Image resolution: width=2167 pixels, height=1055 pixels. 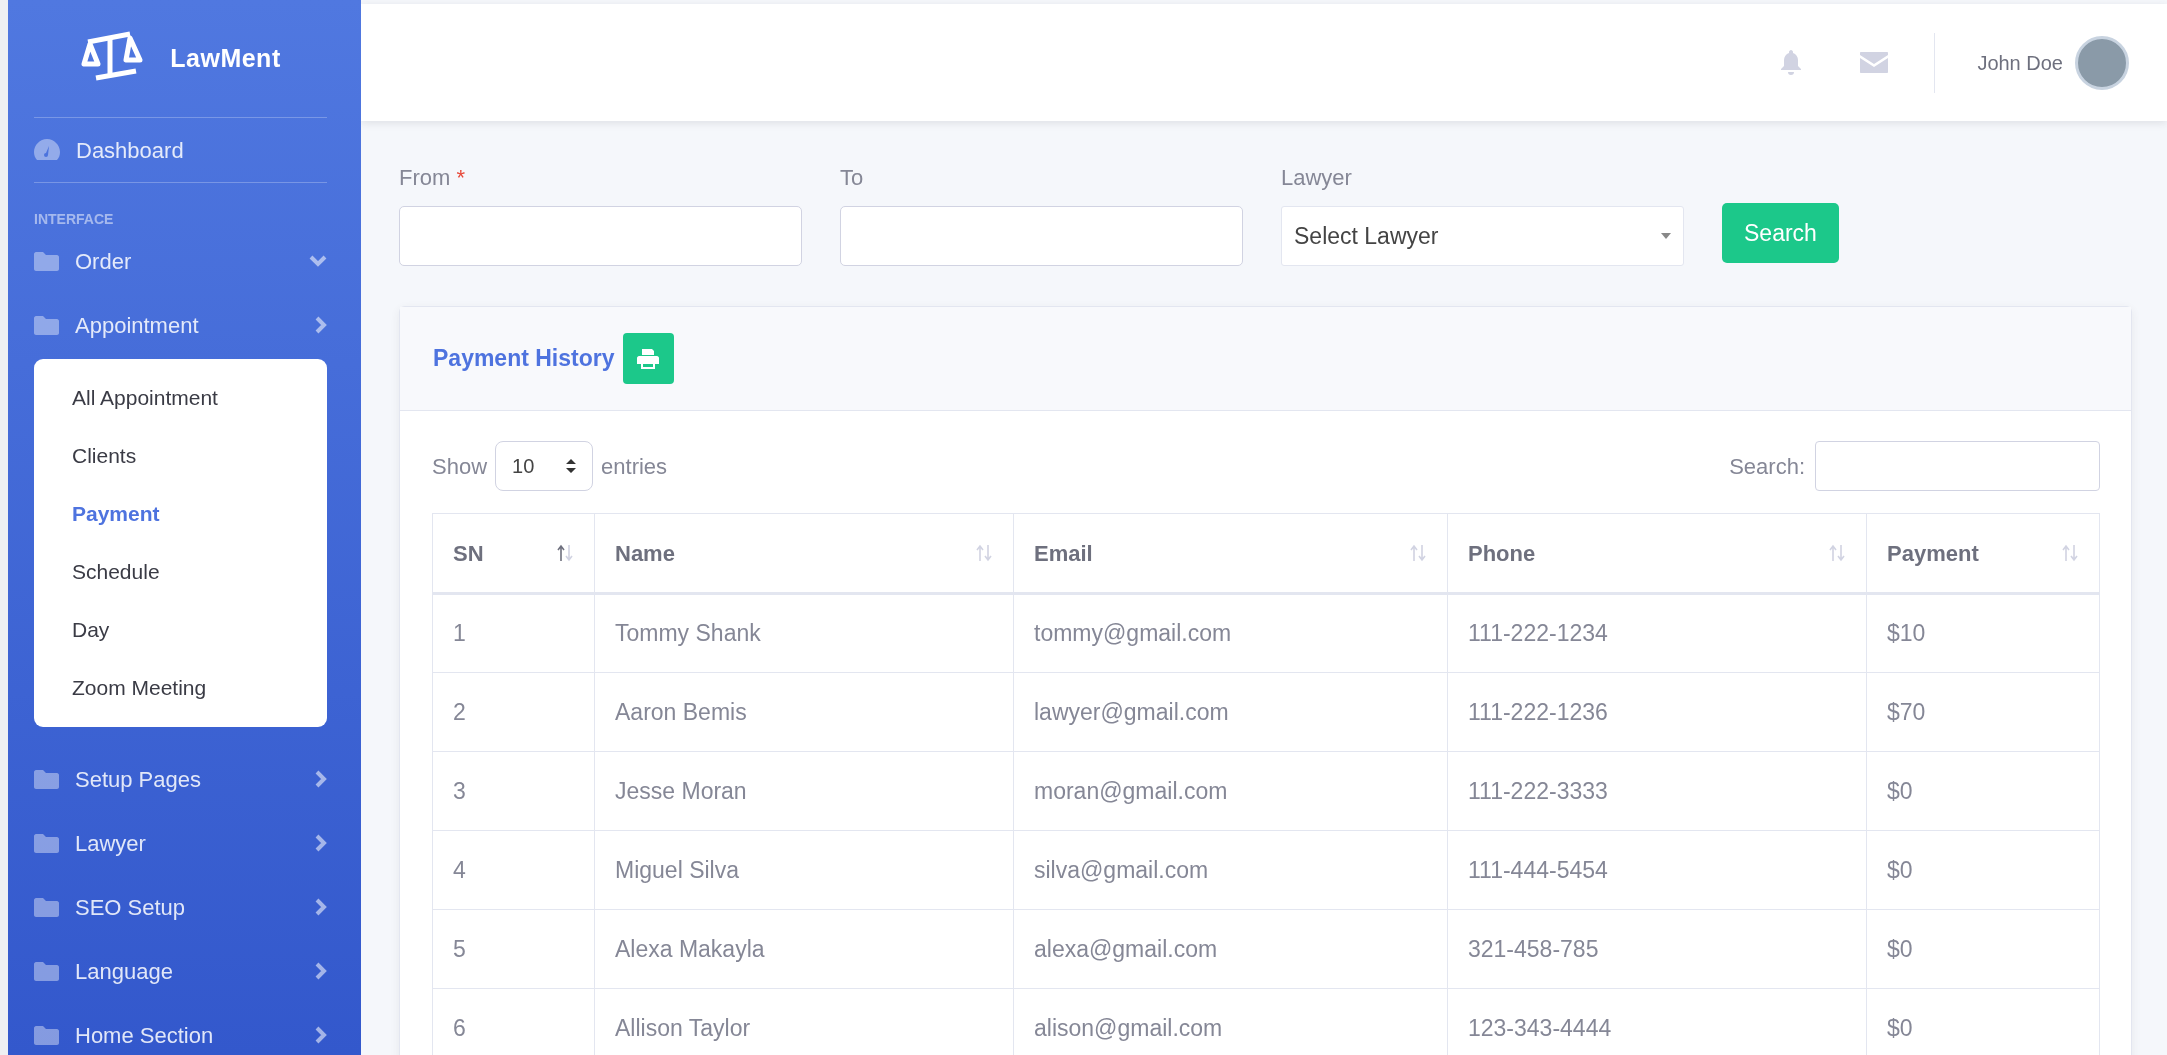 I want to click on printer-icon, so click(x=648, y=358).